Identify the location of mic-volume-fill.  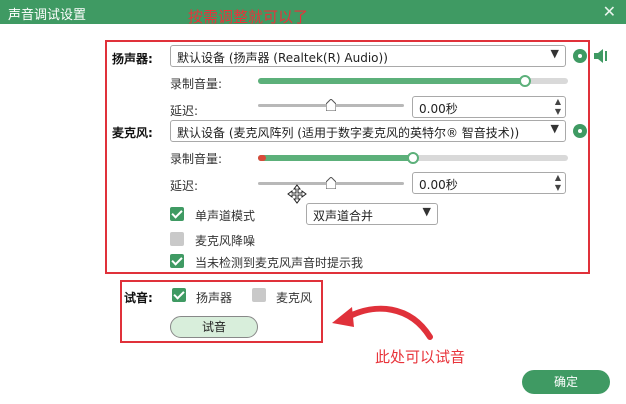
(335, 158).